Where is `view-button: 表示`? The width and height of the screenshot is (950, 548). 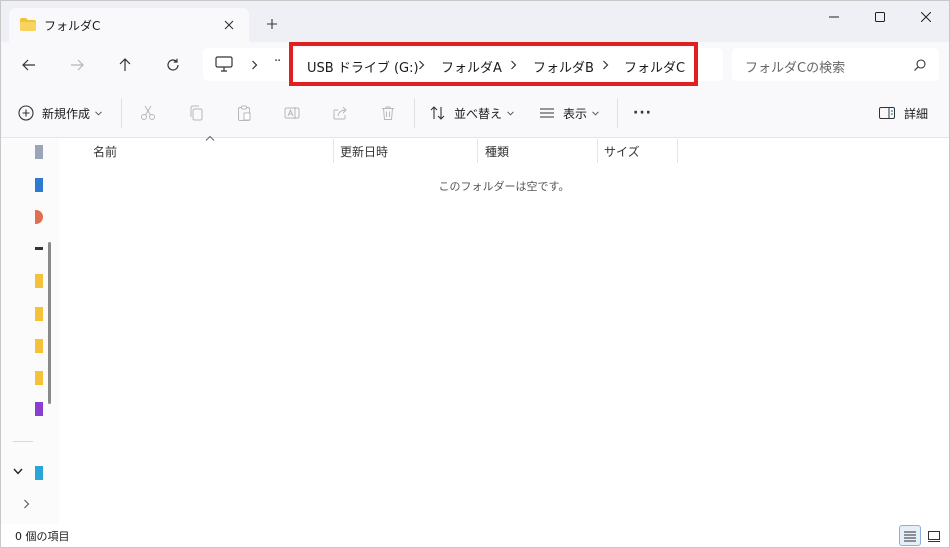 view-button: 表示 is located at coordinates (569, 113).